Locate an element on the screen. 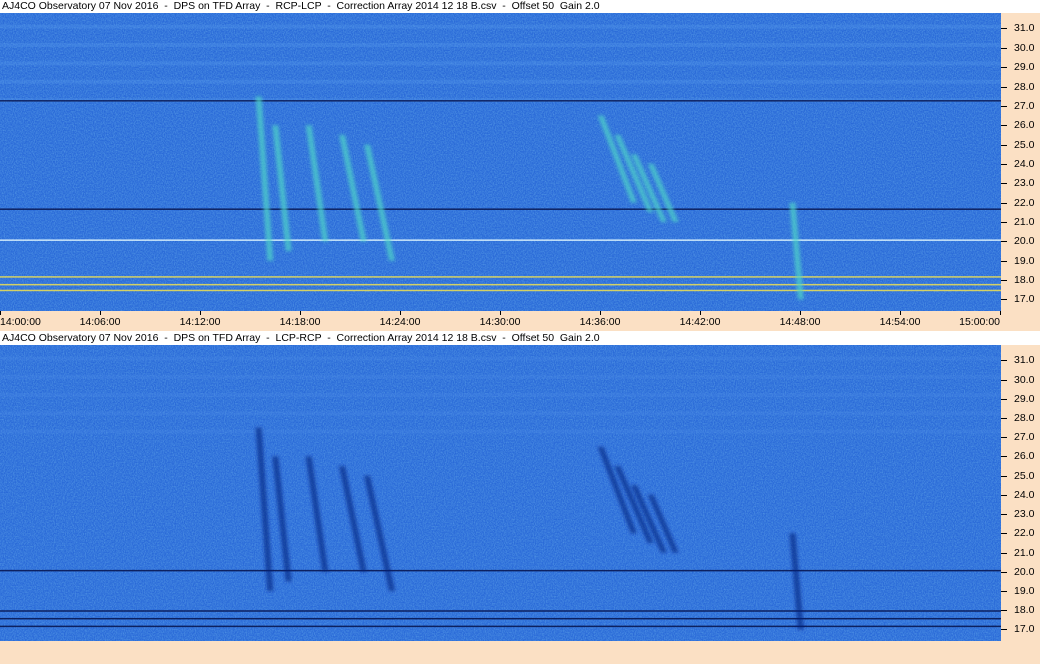 The height and width of the screenshot is (664, 1040). x-tick-label: 14:42:00 is located at coordinates (700, 322).